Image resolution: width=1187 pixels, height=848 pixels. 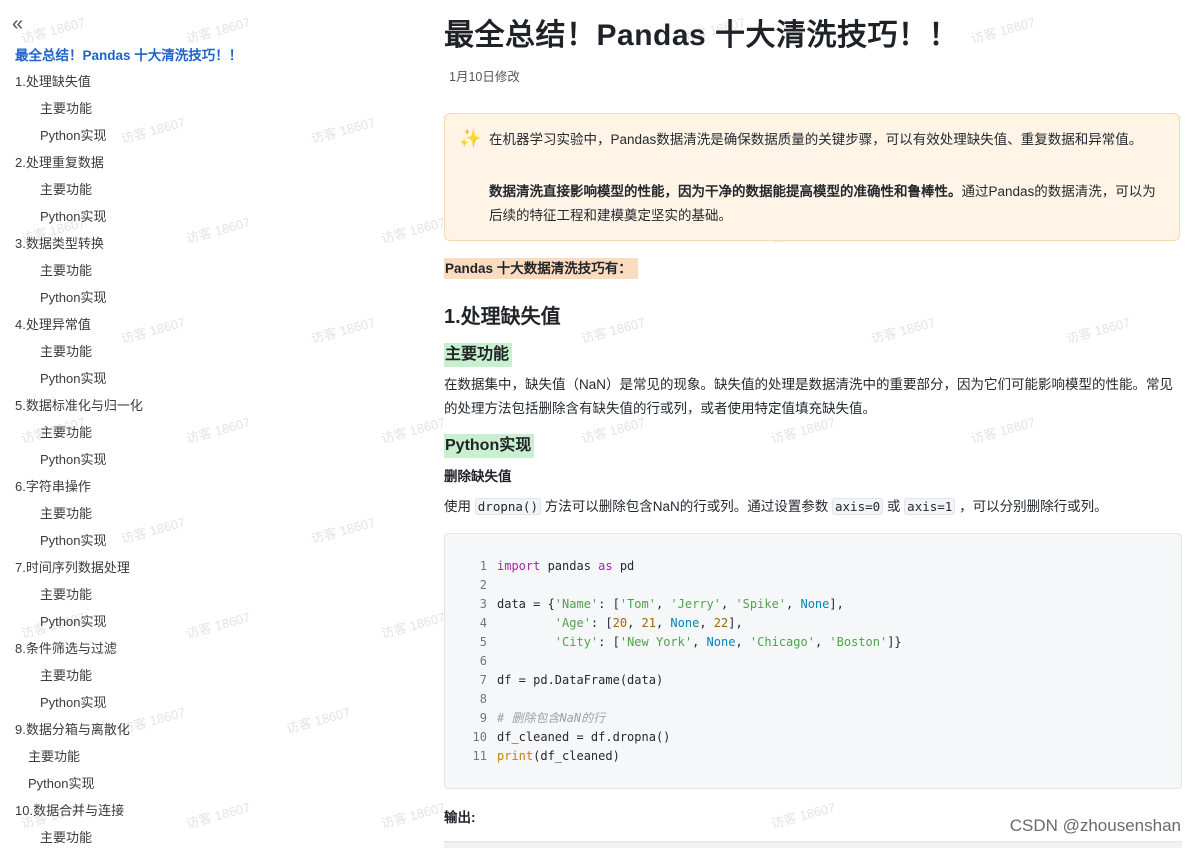 I want to click on toc-item: 7.时间序列数据处理, so click(x=72, y=566).